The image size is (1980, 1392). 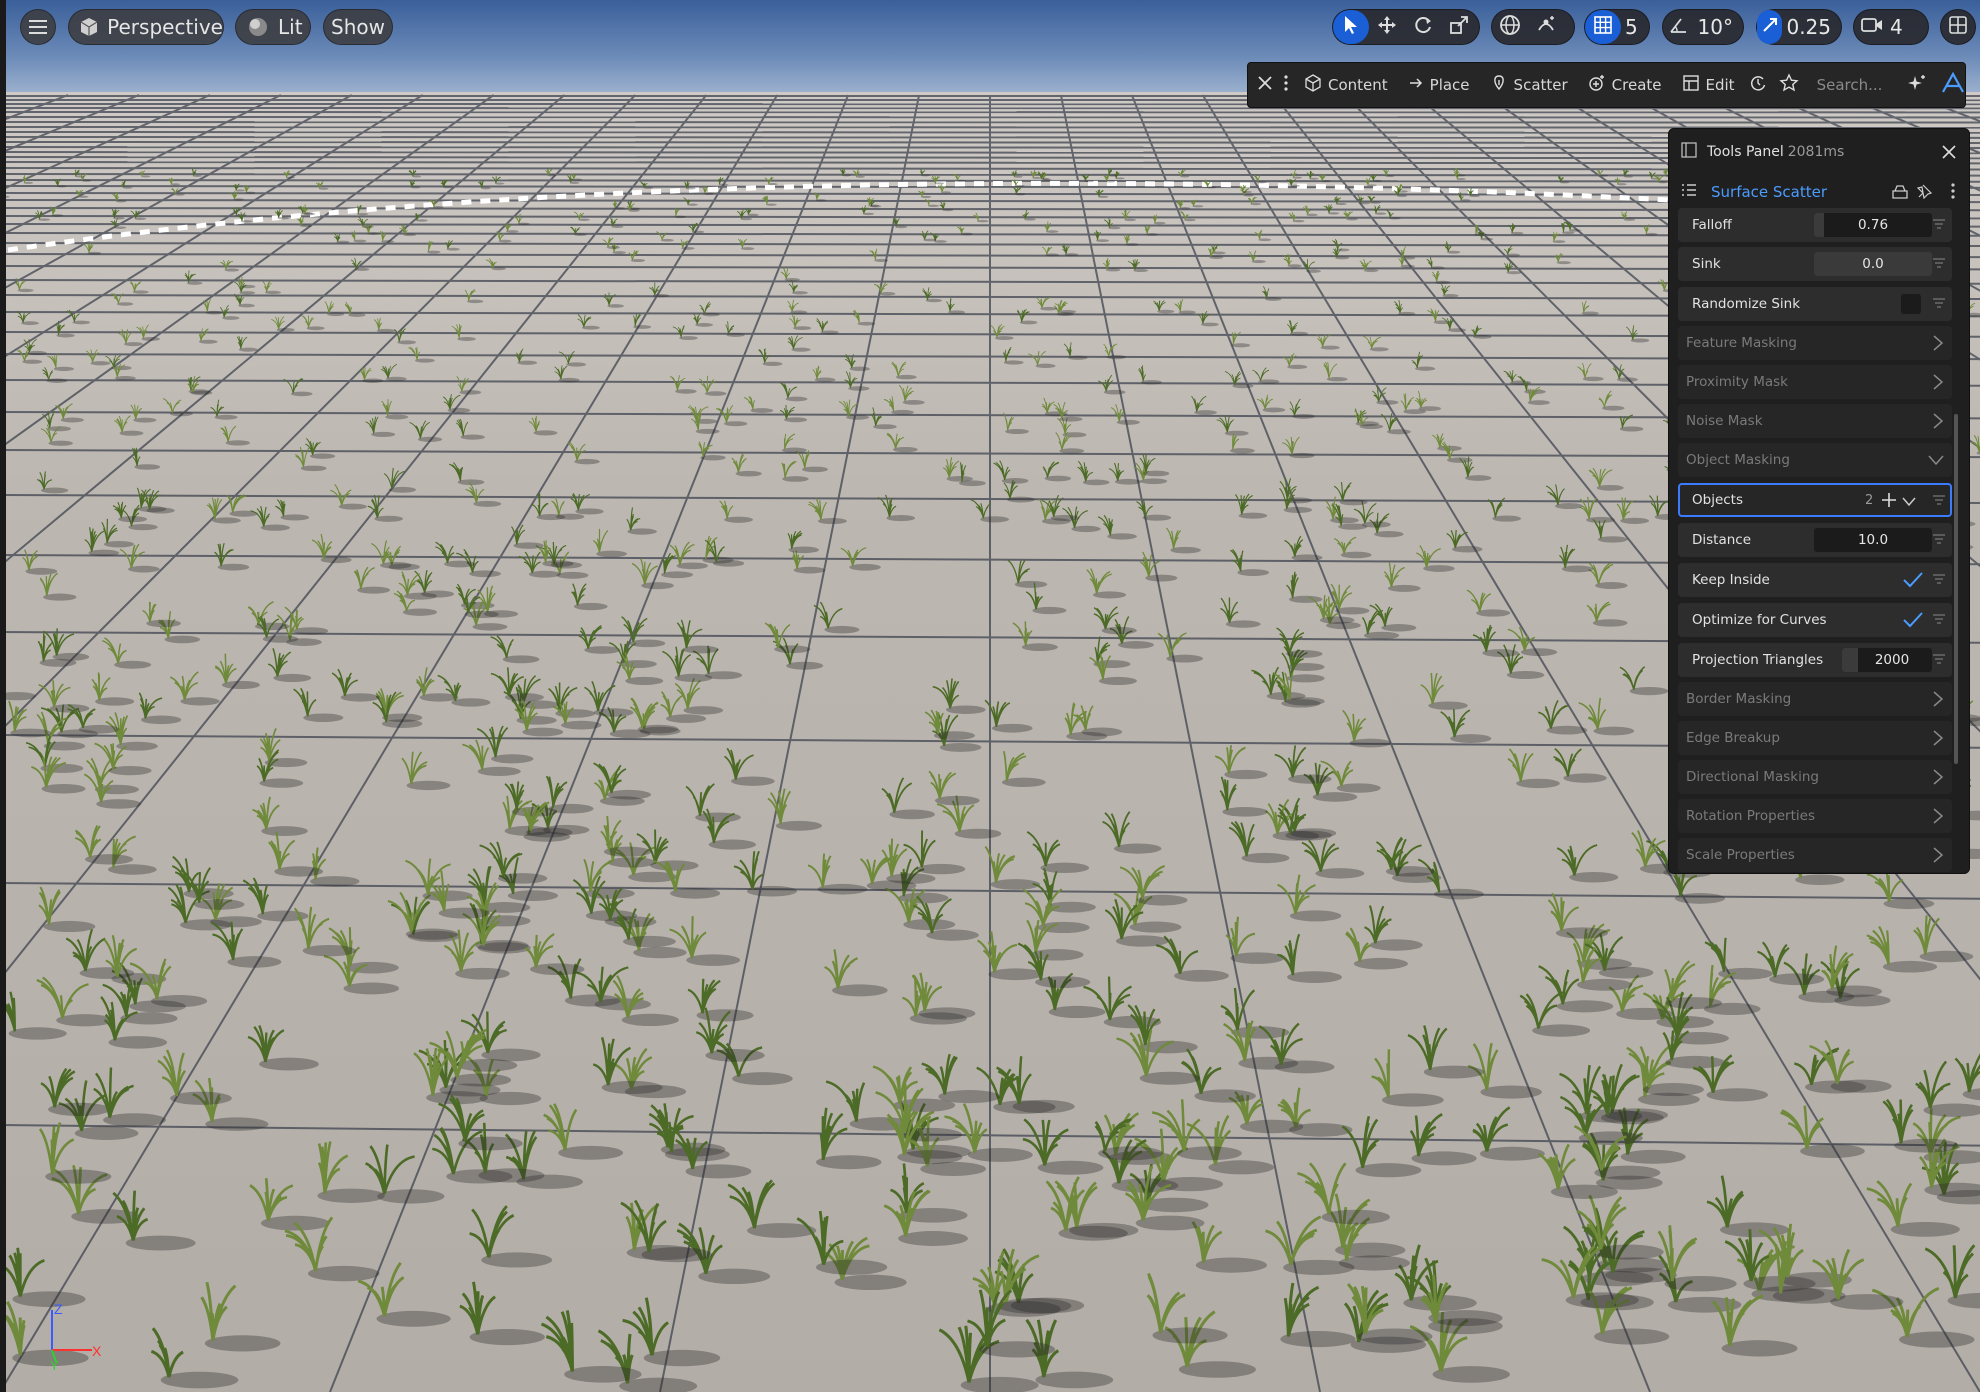 I want to click on lit-sphere-icon, so click(x=258, y=27).